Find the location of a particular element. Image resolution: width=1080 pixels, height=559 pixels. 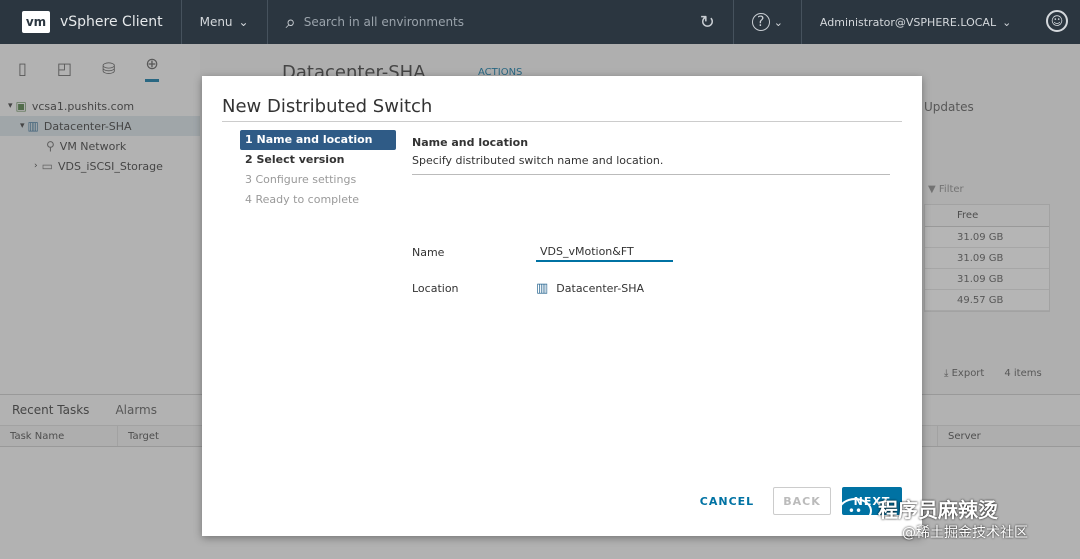

wizard-step-name-location: 1 Name and location is located at coordinates (318, 140).